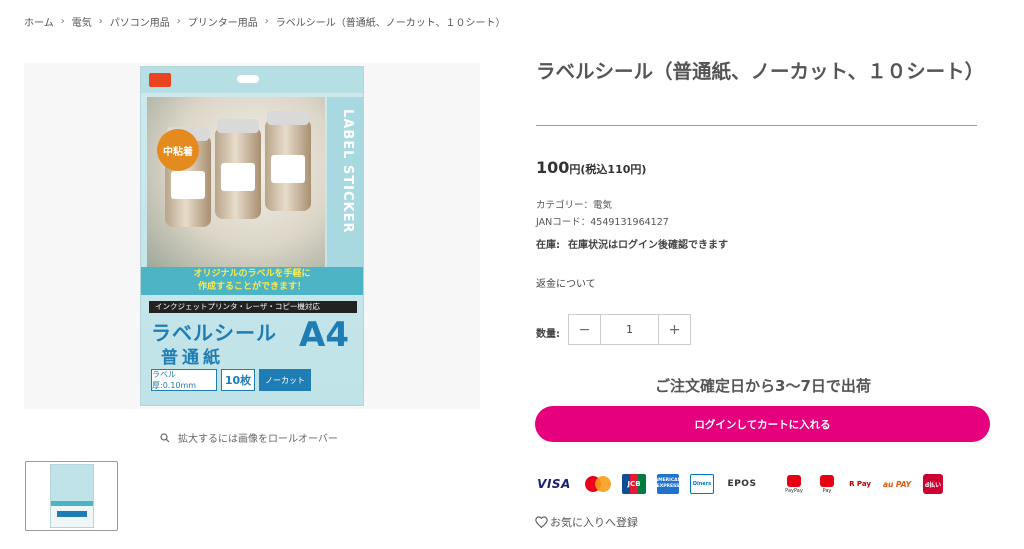  What do you see at coordinates (184, 380) in the screenshot?
I see `package-chip-thickness: ラベル厚:0.10mm` at bounding box center [184, 380].